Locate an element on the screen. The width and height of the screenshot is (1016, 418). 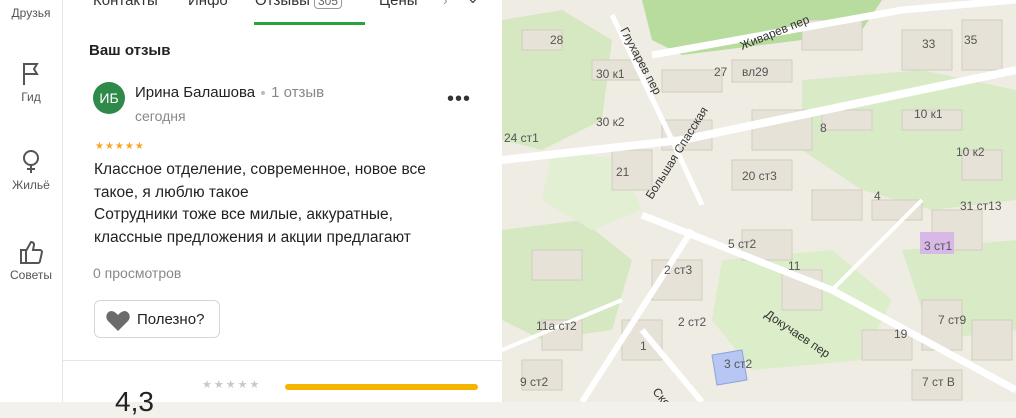
review-date: сегодня is located at coordinates (160, 116).